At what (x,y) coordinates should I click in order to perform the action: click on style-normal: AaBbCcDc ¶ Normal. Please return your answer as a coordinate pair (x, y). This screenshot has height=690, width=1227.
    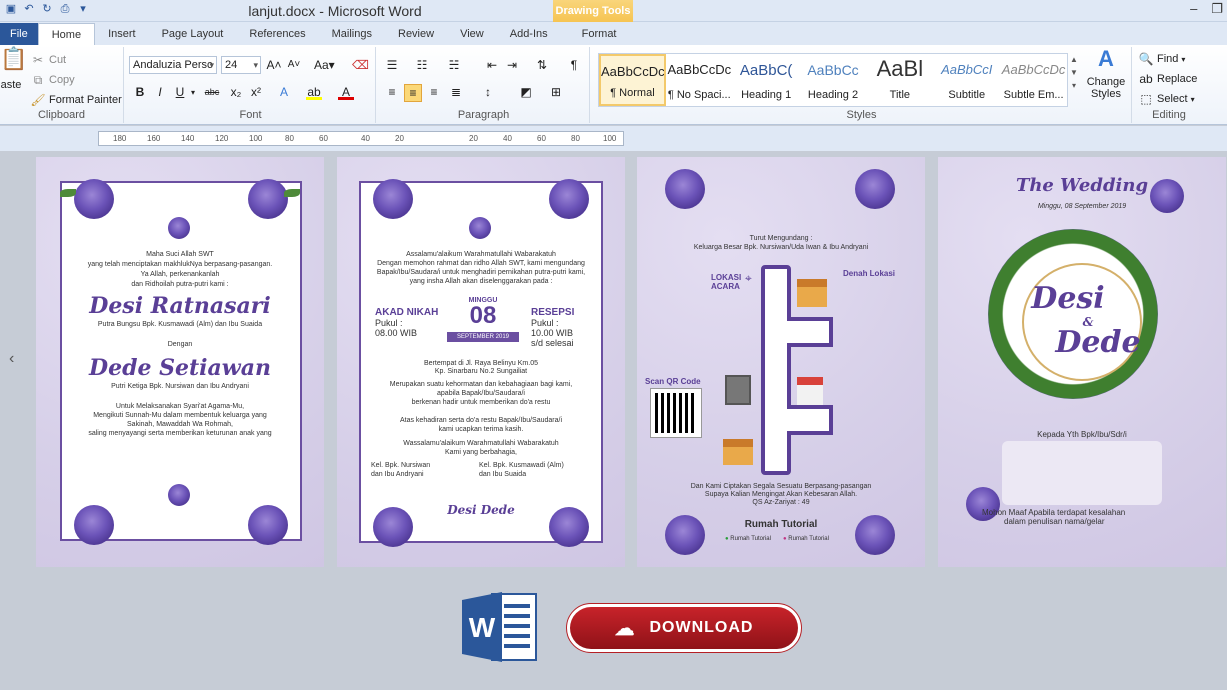
    Looking at the image, I should click on (632, 80).